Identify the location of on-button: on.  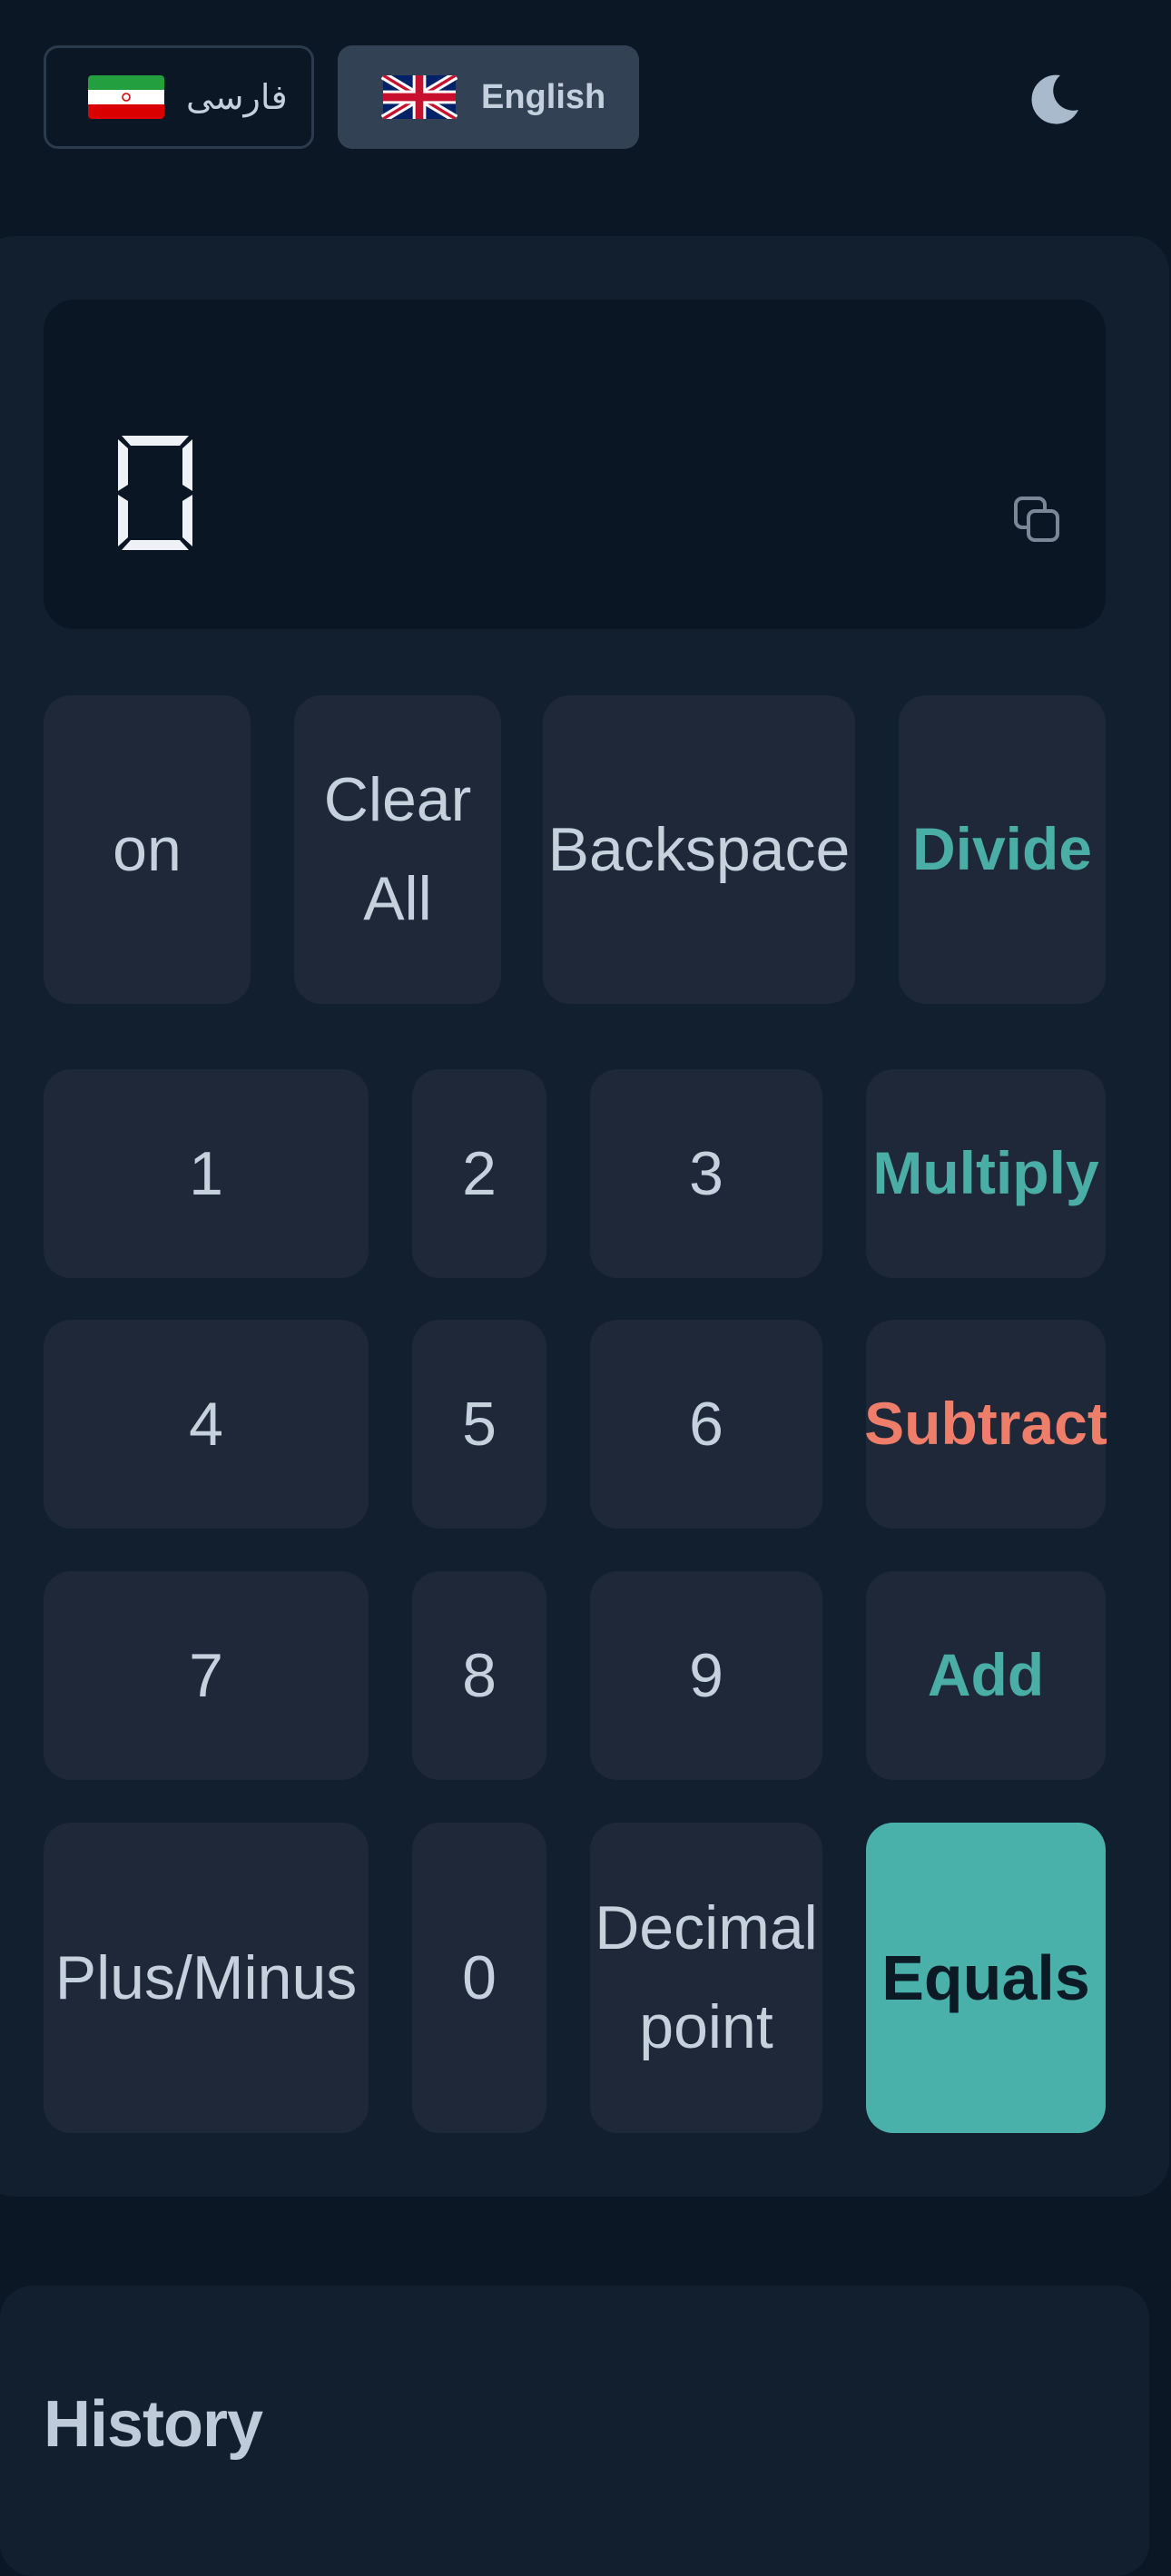
(148, 849).